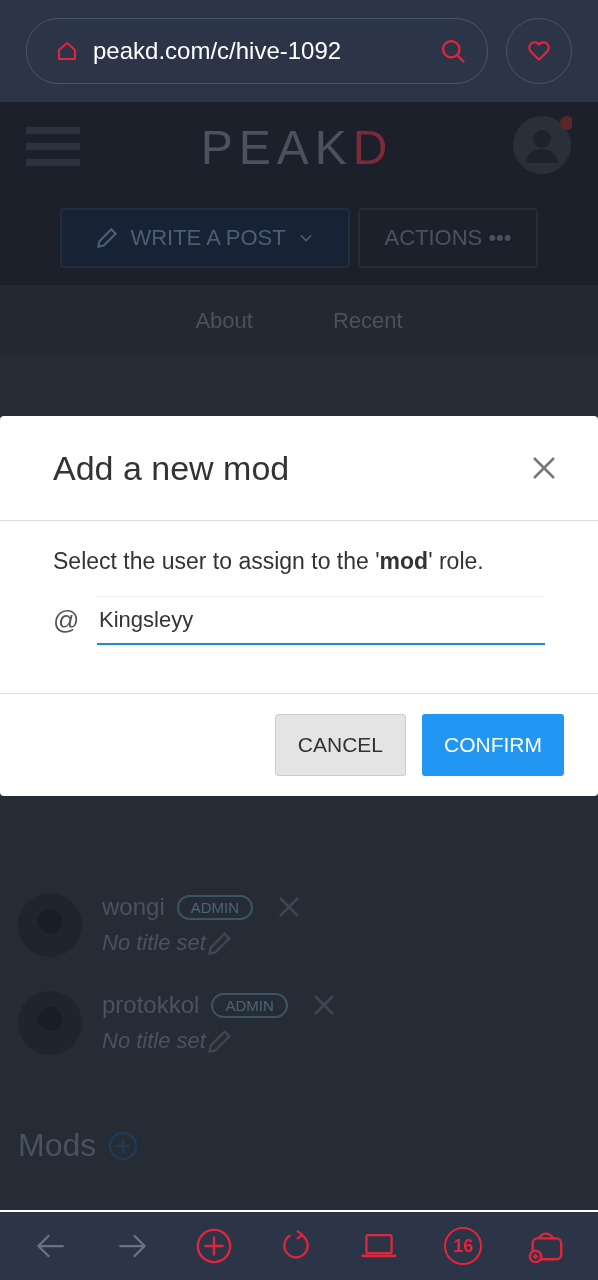 Image resolution: width=598 pixels, height=1280 pixels. Describe the element at coordinates (539, 51) in the screenshot. I see `heart-icon` at that location.